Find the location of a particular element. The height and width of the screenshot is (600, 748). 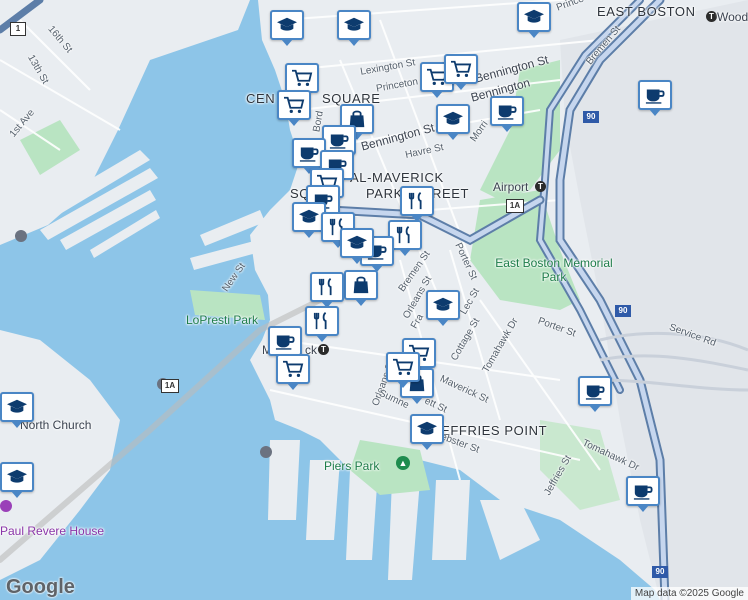

shopping-bag-icon is located at coordinates (361, 285).